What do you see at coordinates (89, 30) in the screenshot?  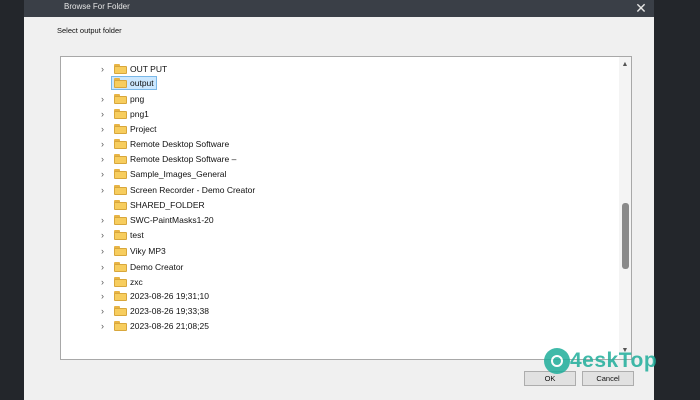 I see `dialog-prompt: Select output folder` at bounding box center [89, 30].